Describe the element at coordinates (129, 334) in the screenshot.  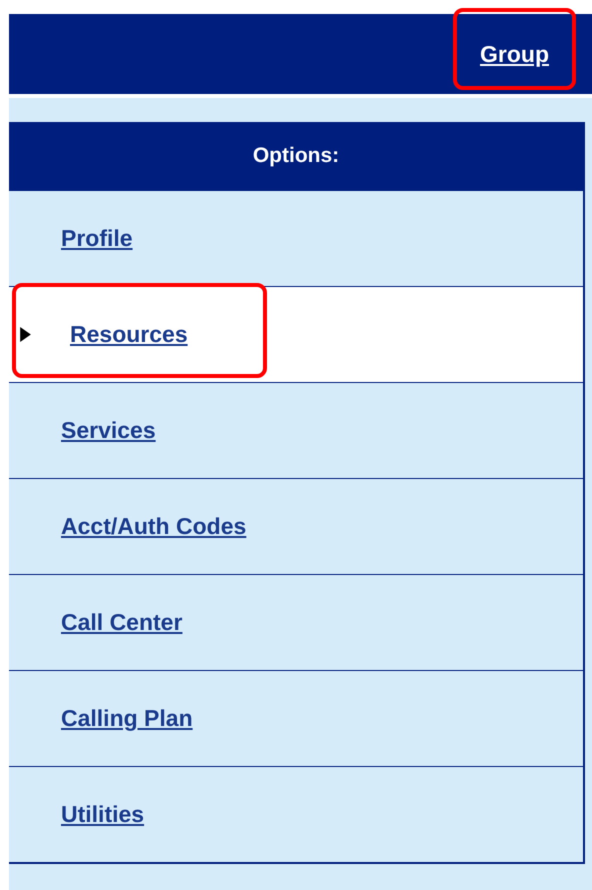
I see `menu-link: Resources` at that location.